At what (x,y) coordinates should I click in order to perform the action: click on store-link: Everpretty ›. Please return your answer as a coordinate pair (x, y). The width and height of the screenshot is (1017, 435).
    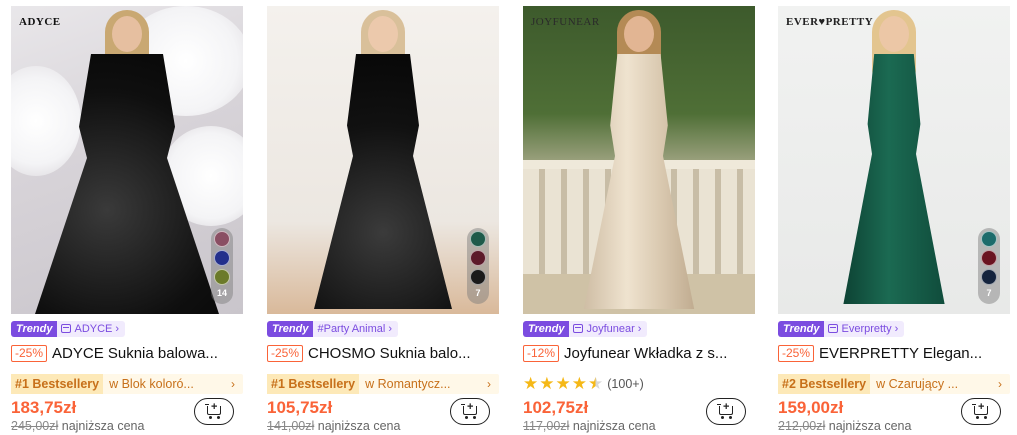
    Looking at the image, I should click on (864, 328).